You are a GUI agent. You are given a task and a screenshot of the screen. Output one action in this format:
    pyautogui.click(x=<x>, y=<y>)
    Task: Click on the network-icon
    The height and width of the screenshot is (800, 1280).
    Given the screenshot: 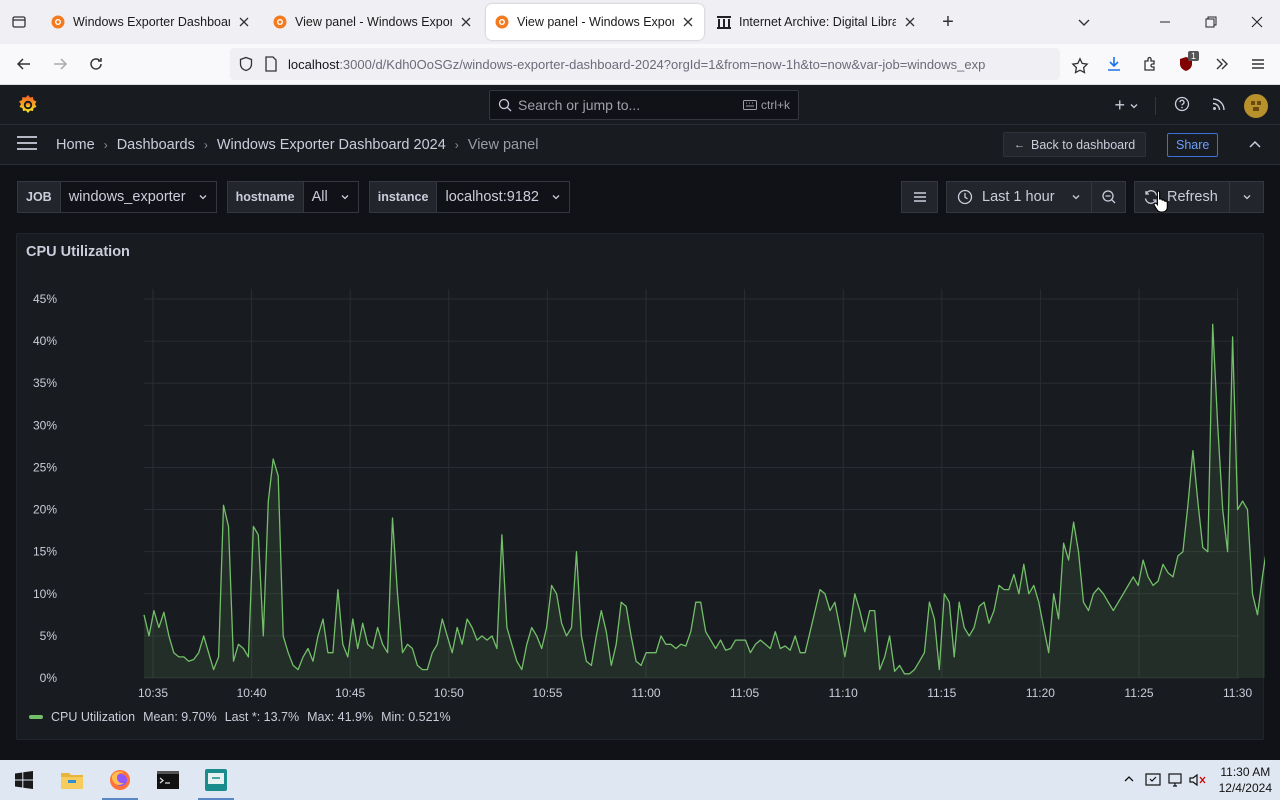 What is the action you would take?
    pyautogui.click(x=1175, y=780)
    